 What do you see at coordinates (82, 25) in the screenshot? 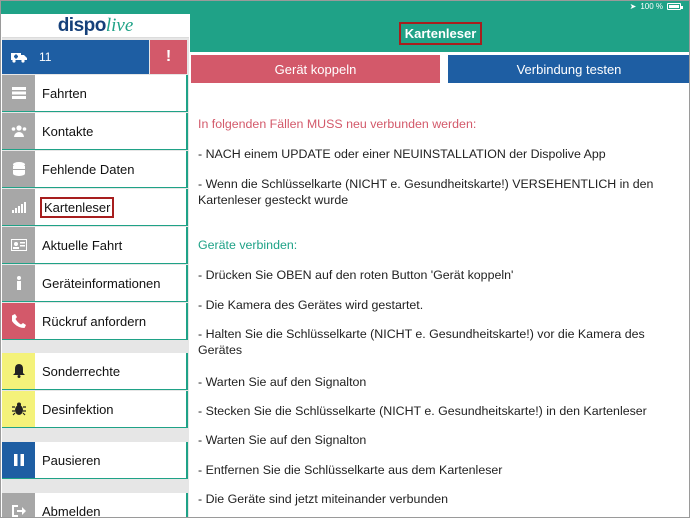
I see `logo-text-dispo: dispo` at bounding box center [82, 25].